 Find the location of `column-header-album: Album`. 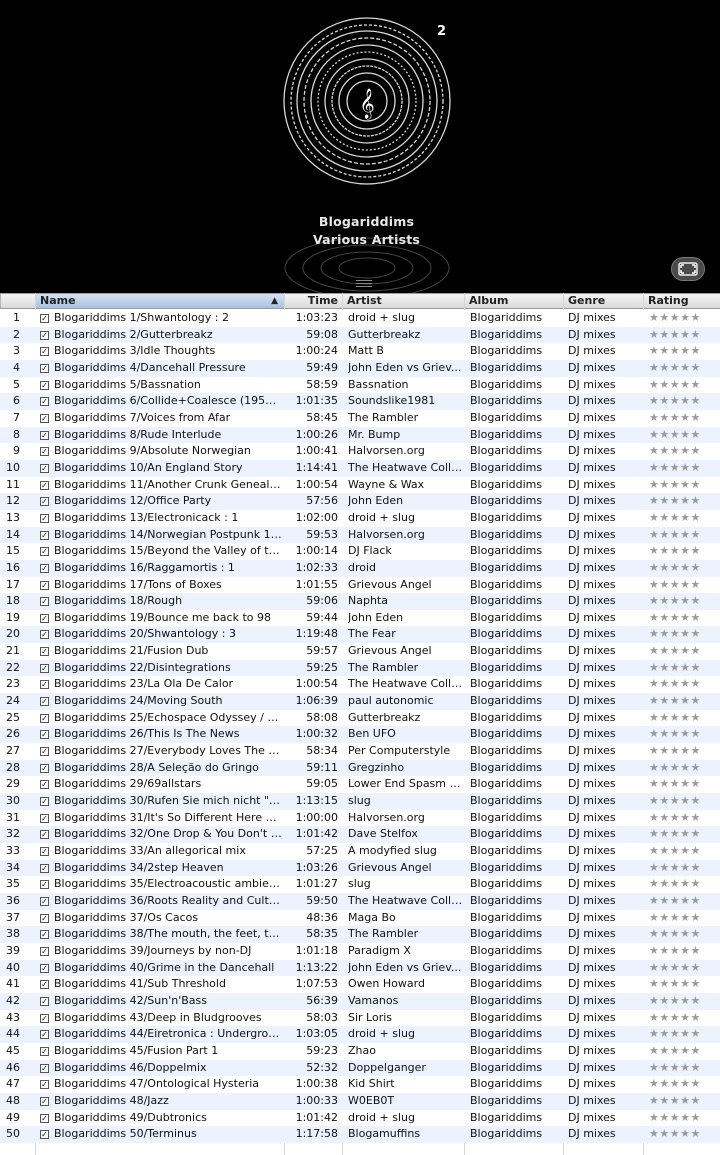

column-header-album: Album is located at coordinates (513, 301).